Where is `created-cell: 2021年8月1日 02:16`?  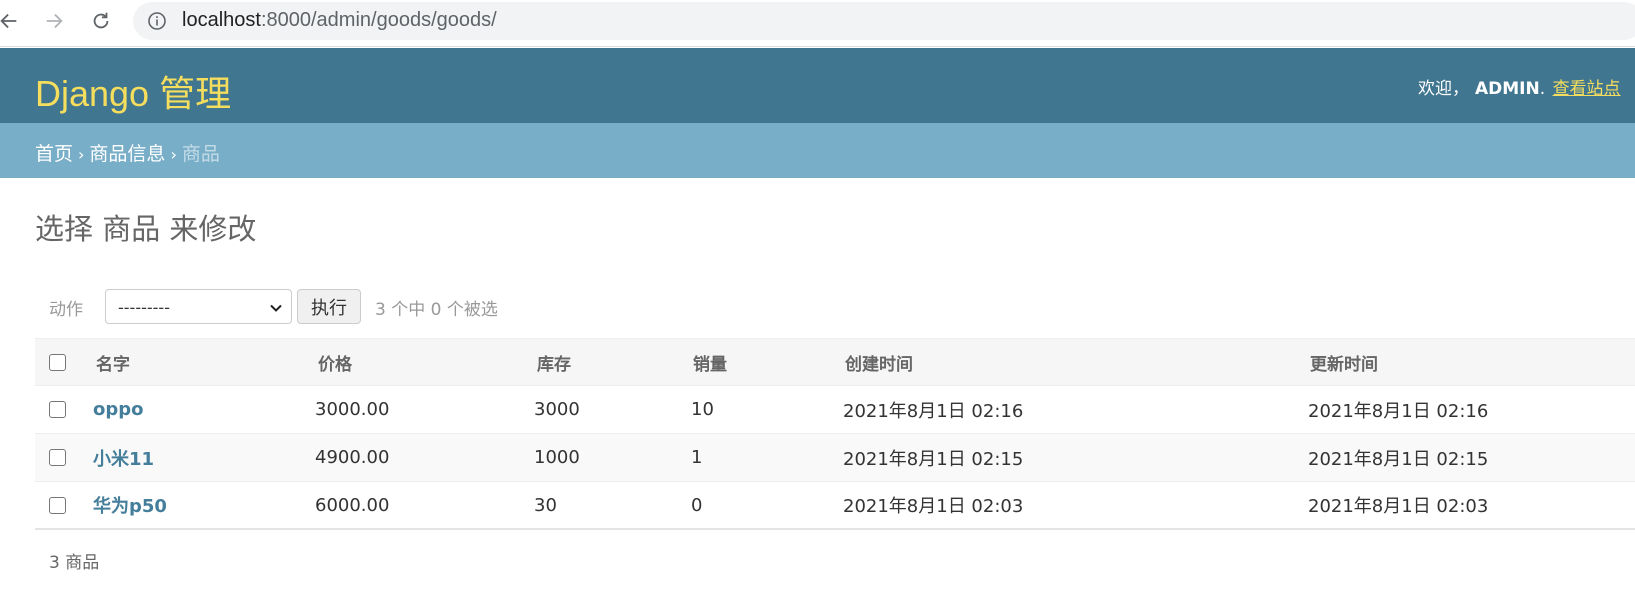
created-cell: 2021年8月1日 02:16 is located at coordinates (933, 411).